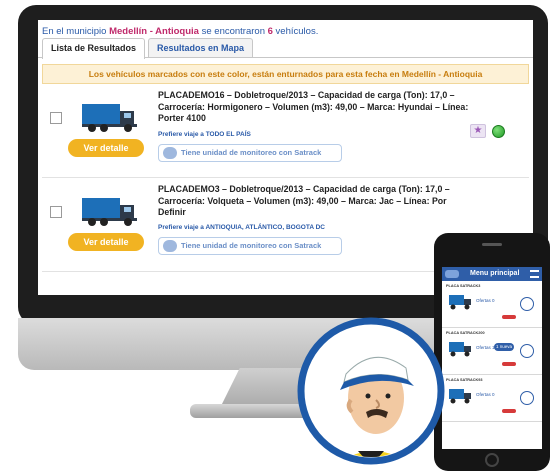 The height and width of the screenshot is (475, 558). I want to click on phone-card-title: PLACA SATRACK3, so click(463, 286).